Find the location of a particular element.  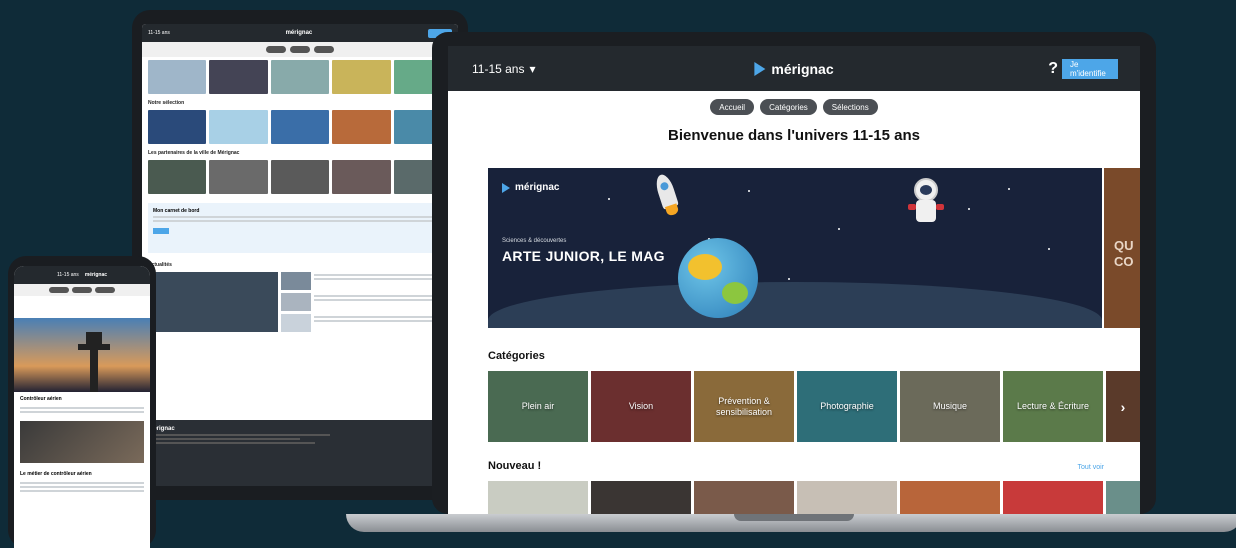

tablet-logbook-box: Mon carnet de bord is located at coordinates (300, 228).